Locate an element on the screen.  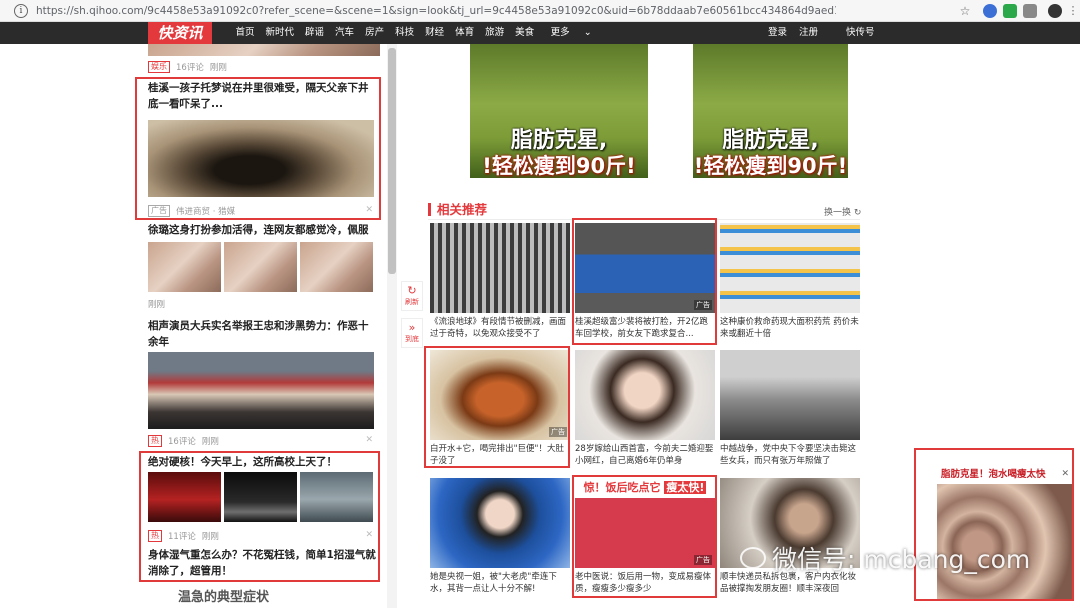
bath-meta: 刚刚 is located at coordinates (156, 304).